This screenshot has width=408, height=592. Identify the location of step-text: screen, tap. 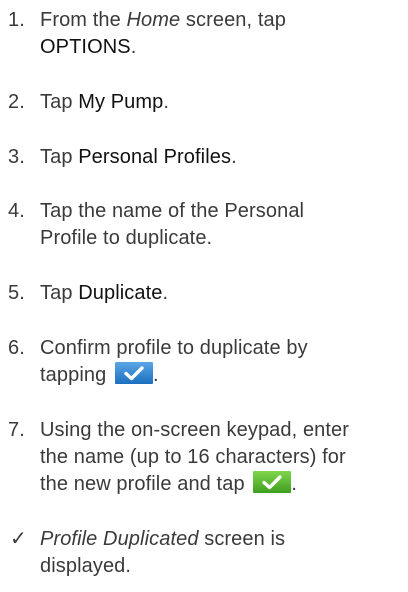
(233, 20).